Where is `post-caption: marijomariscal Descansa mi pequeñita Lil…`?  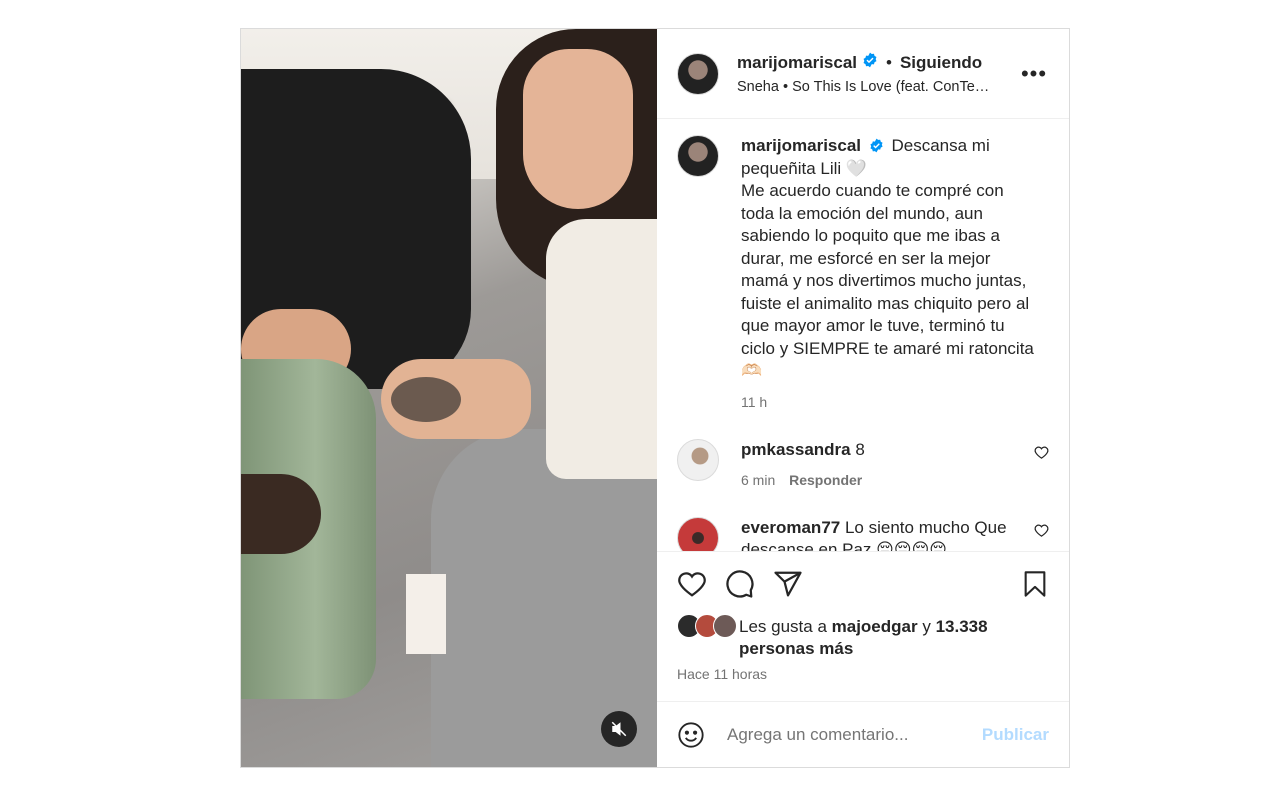
post-caption: marijomariscal Descansa mi pequeñita Lil… is located at coordinates (863, 274).